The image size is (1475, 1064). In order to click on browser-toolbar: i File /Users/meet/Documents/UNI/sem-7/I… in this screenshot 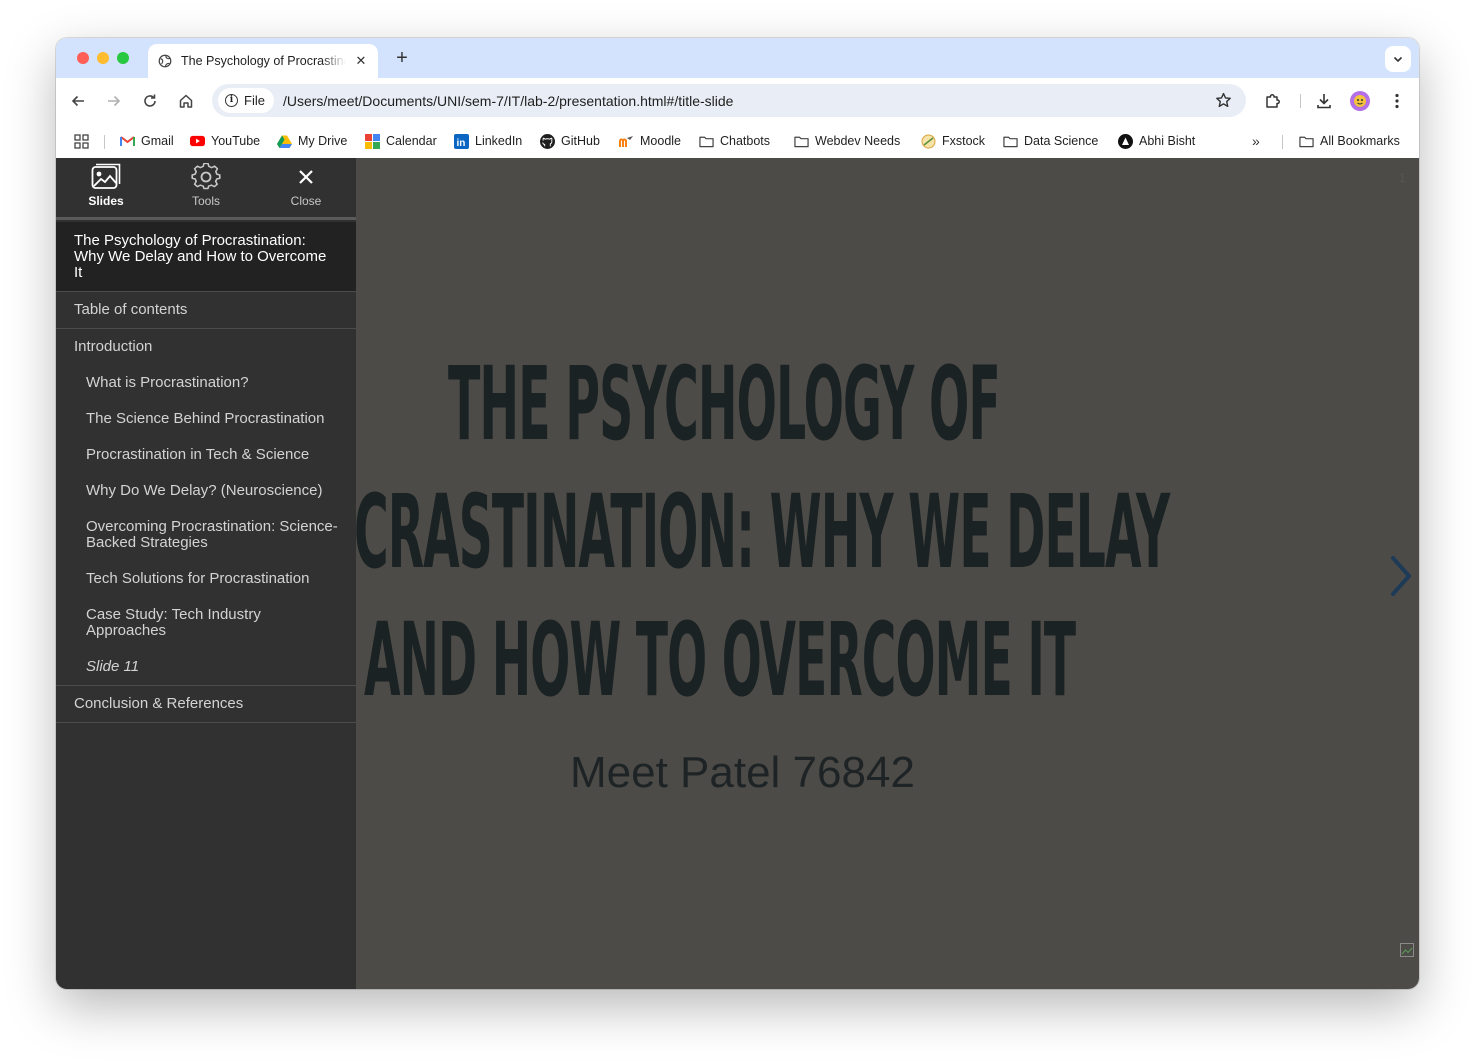, I will do `click(737, 101)`.